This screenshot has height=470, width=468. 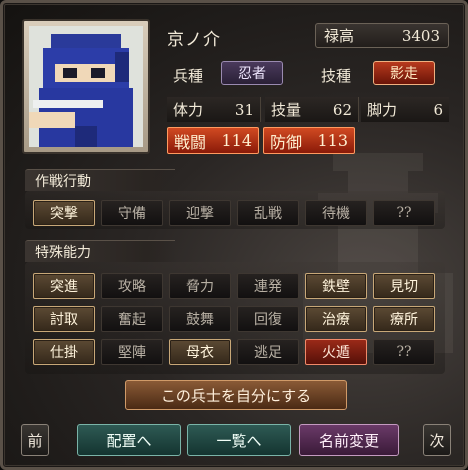 I want to click on unit-name: 京ノ介, so click(x=194, y=40).